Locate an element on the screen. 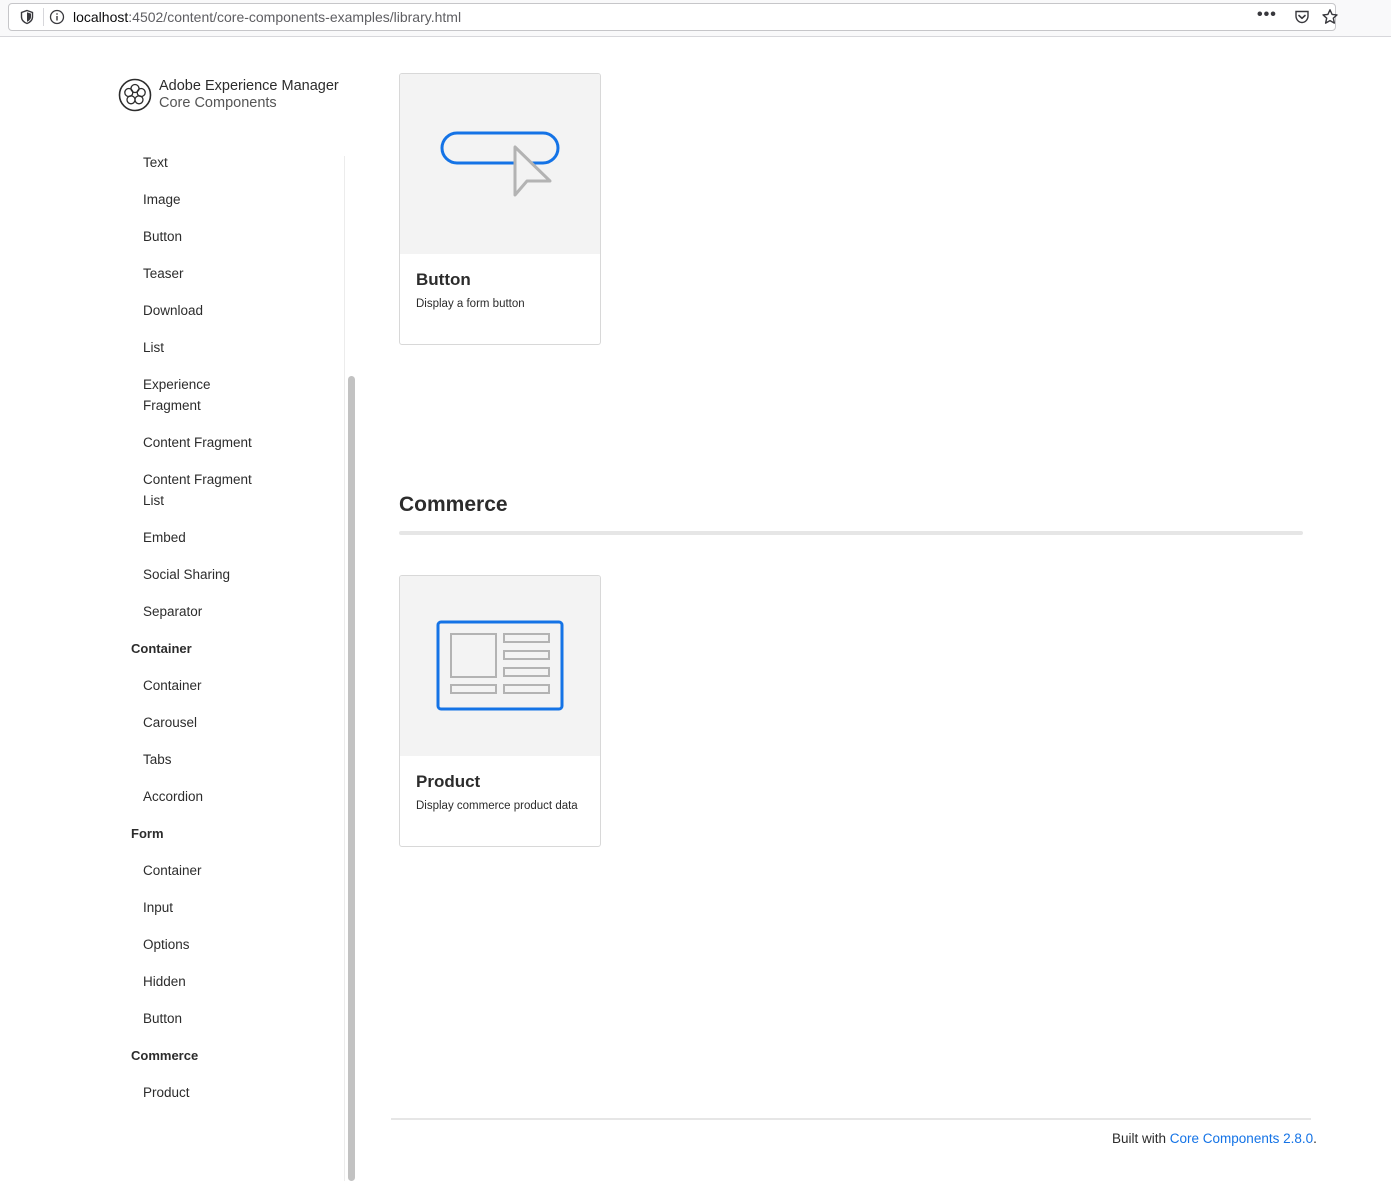  sidebar-item-container: Container is located at coordinates (172, 685).